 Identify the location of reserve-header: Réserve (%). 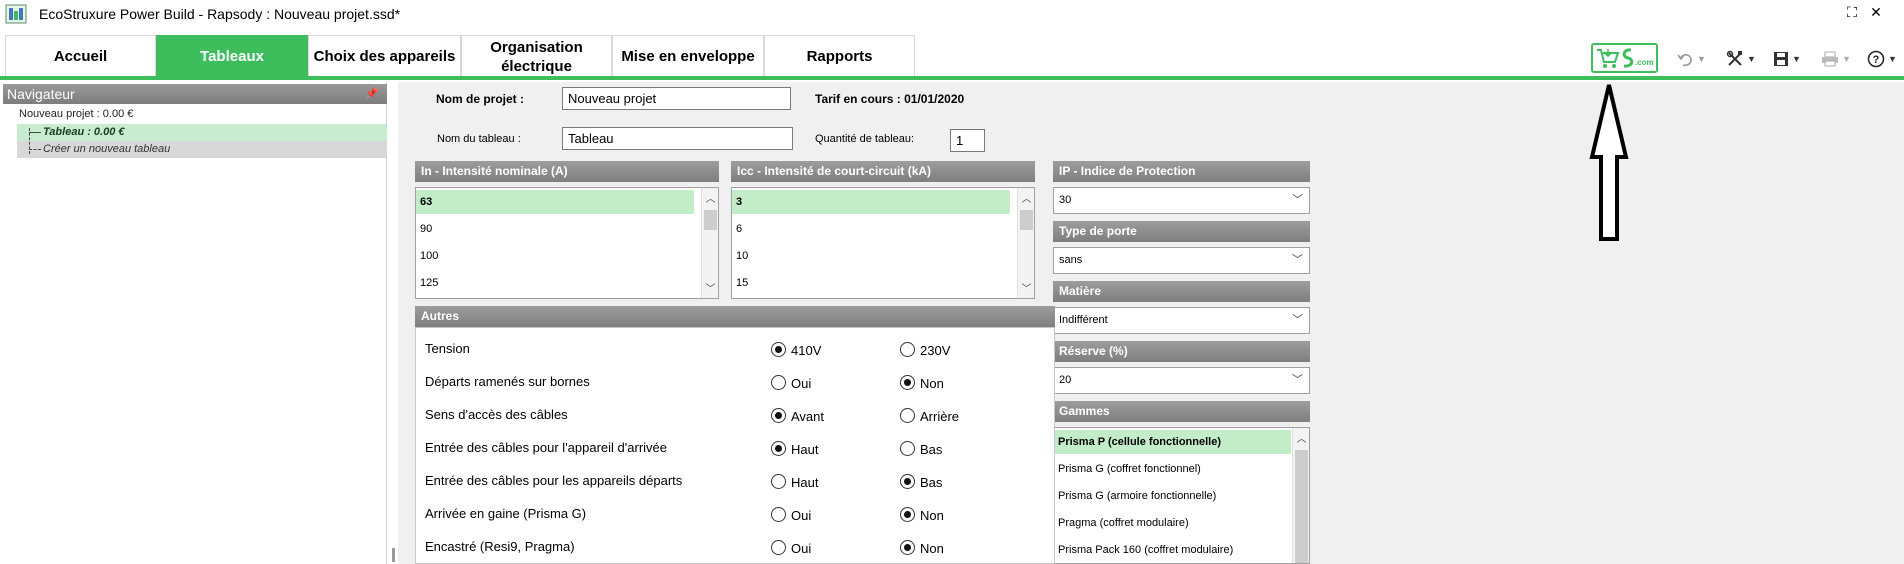
(1181, 351).